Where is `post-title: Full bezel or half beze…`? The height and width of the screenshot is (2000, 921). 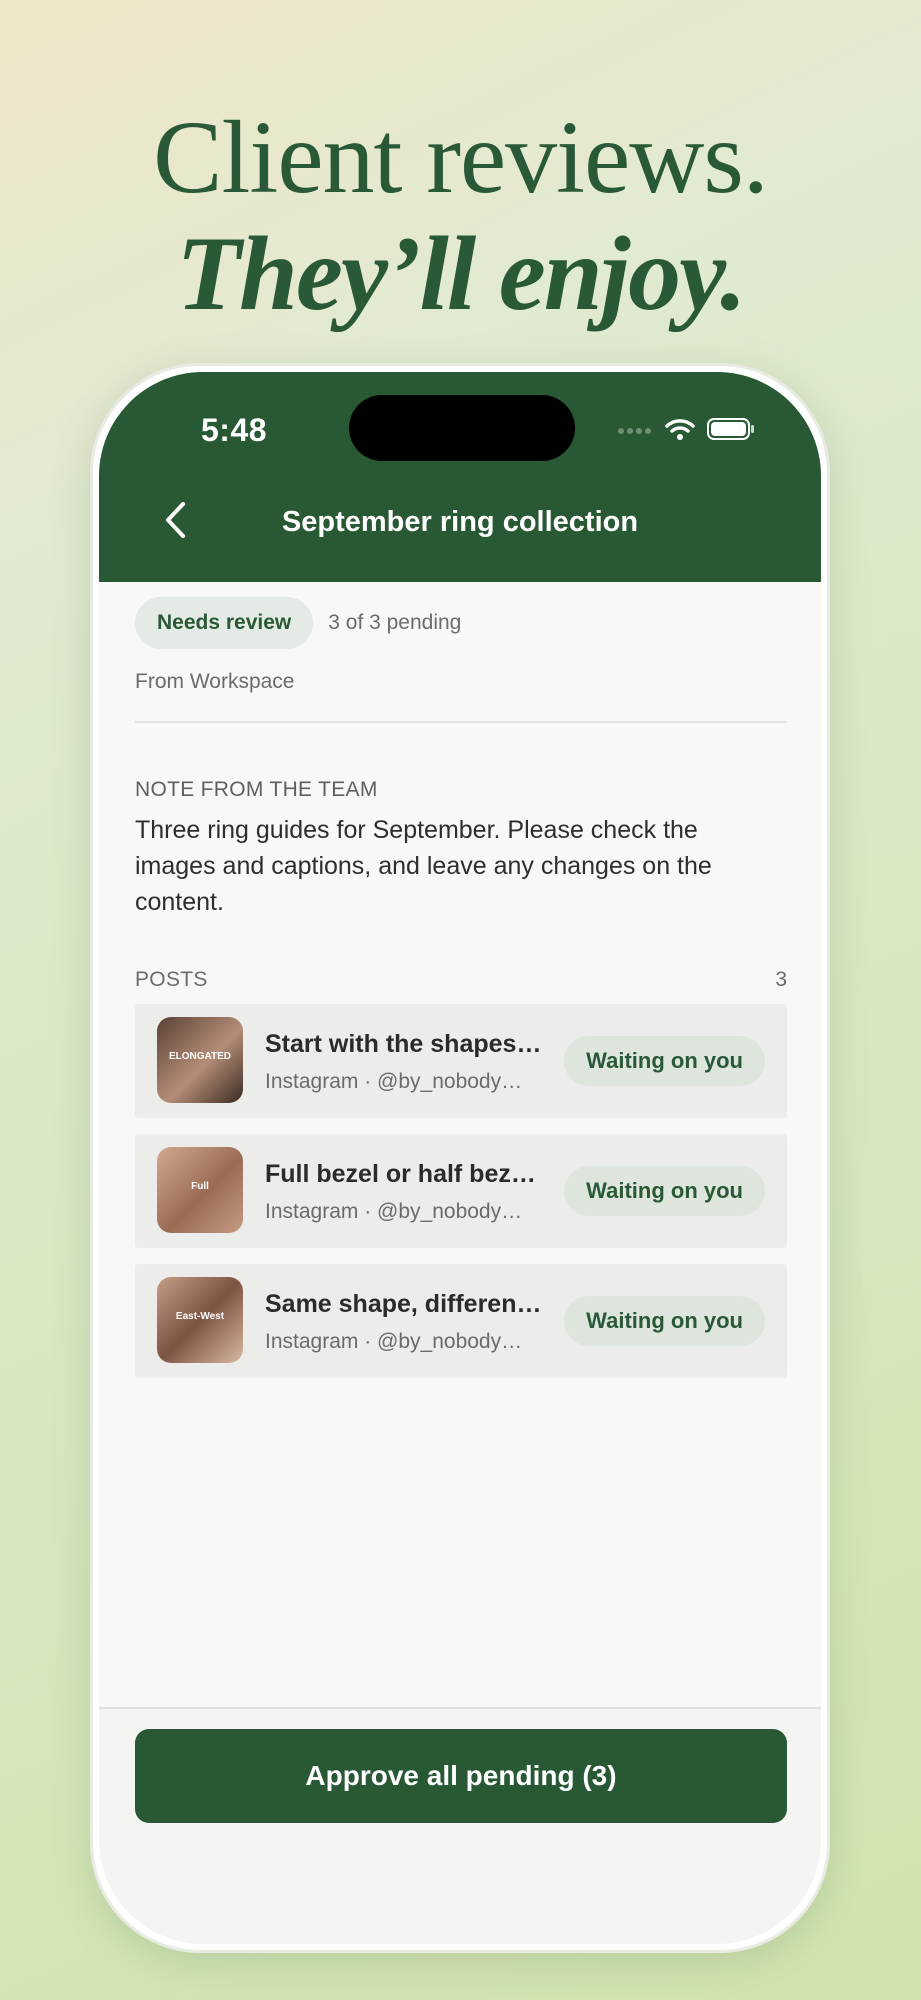
post-title: Full bezel or half beze… is located at coordinates (405, 1174).